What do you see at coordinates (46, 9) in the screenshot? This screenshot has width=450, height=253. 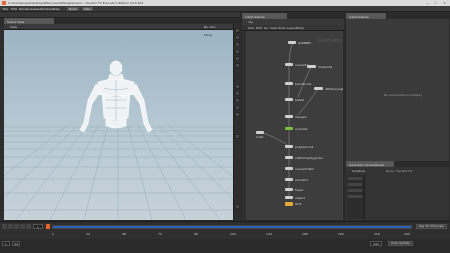 I see `menu-windows: Windows` at bounding box center [46, 9].